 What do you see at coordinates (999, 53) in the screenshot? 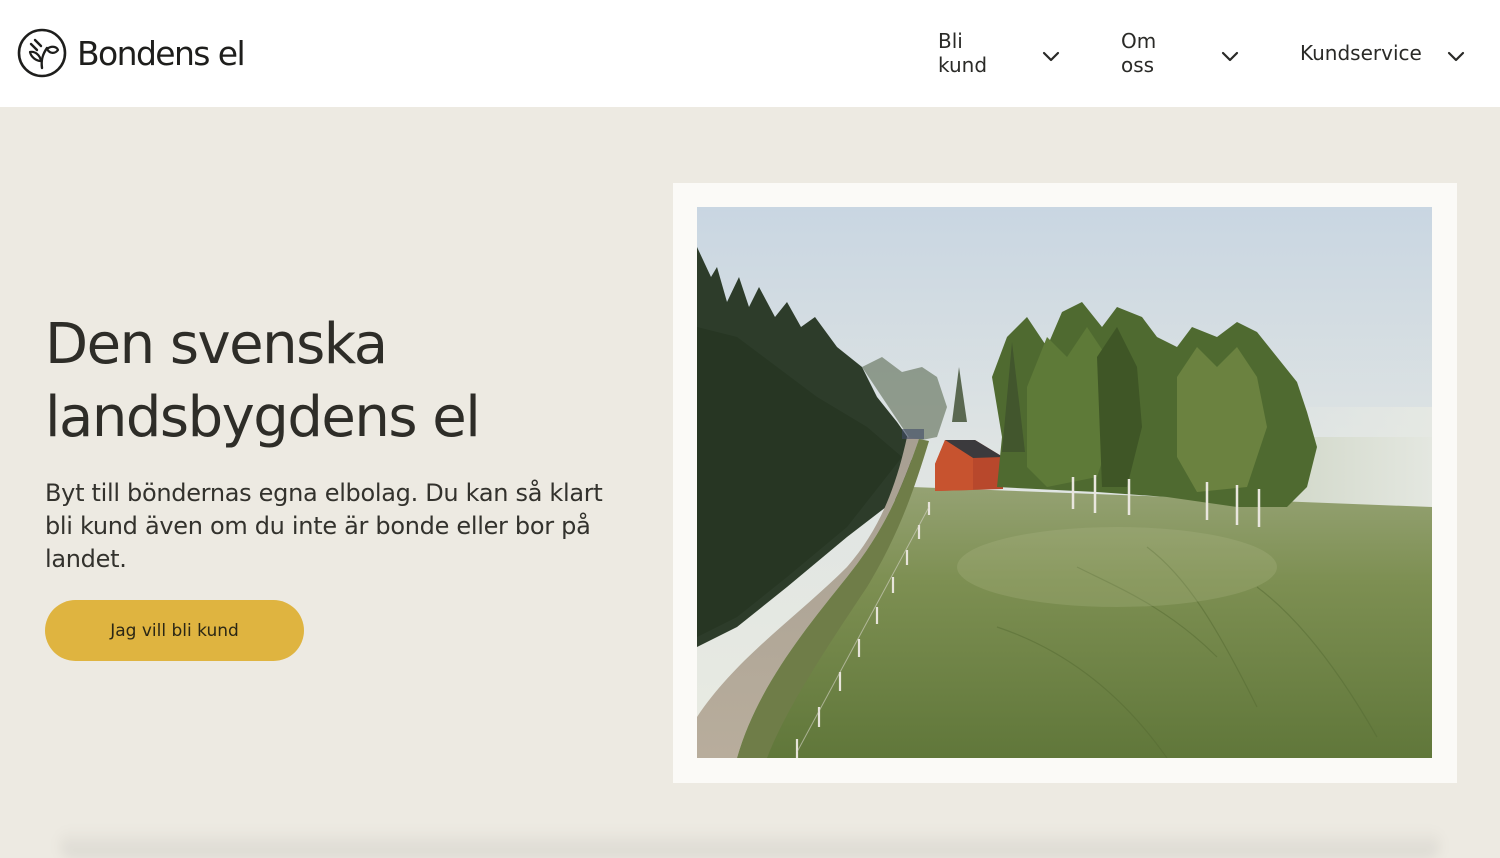
I see `nav-item-bli-kund: Bli kund` at bounding box center [999, 53].